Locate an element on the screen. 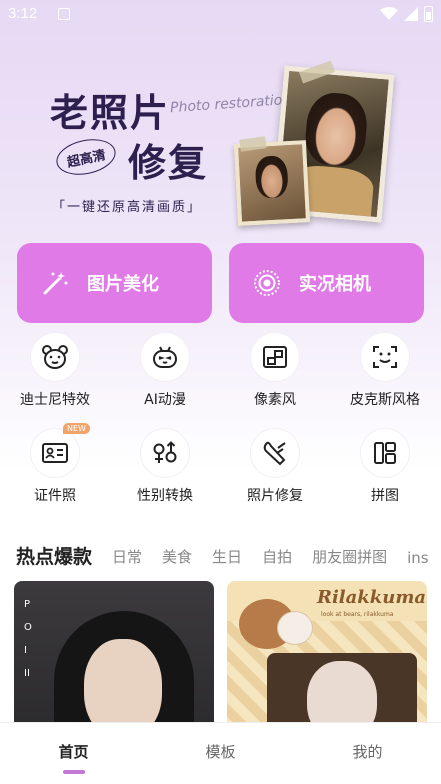  bottom-nav: 首页 模板 我的 is located at coordinates (220, 753).